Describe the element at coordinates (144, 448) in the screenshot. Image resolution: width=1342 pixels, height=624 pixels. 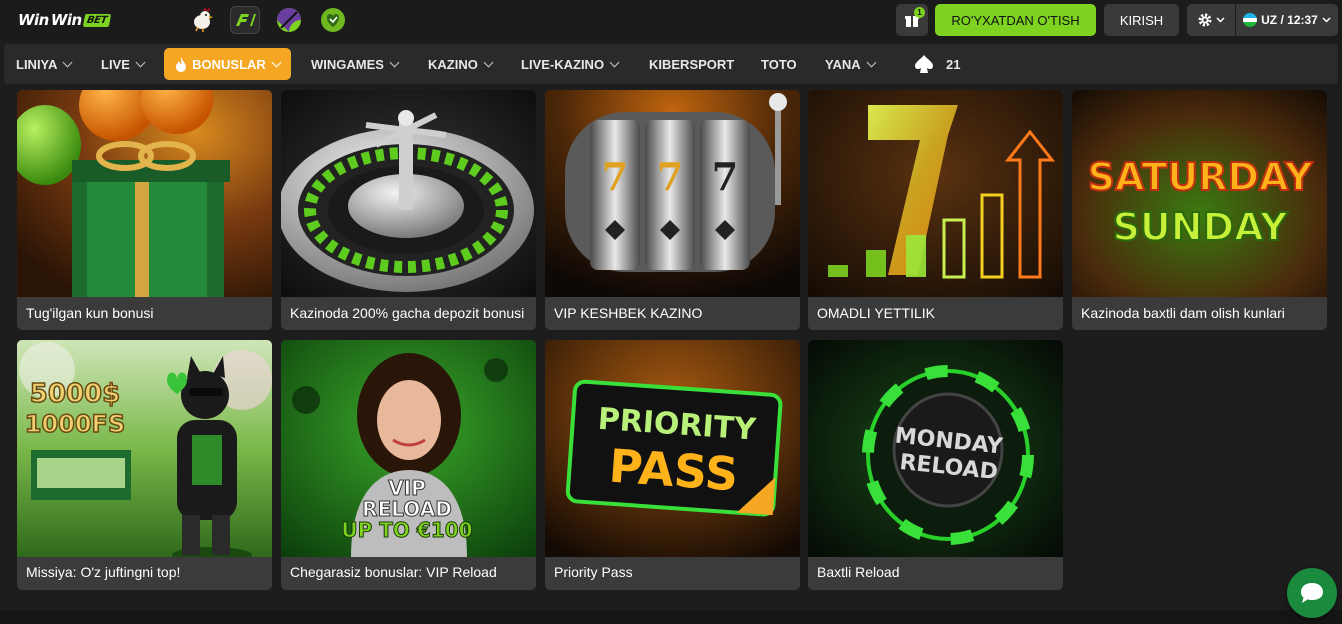
I see `cat-icon: 5000$ 1000FS` at that location.